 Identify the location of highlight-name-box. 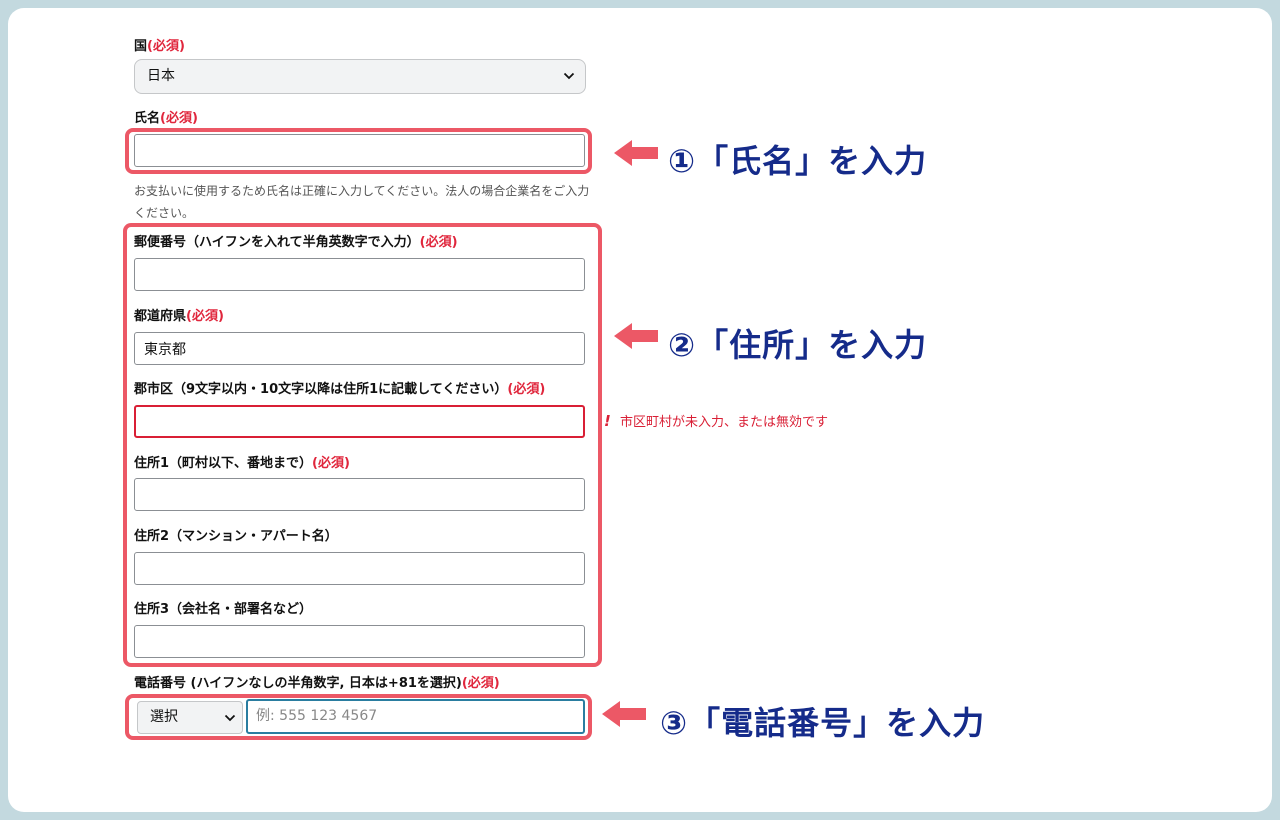
(358, 151).